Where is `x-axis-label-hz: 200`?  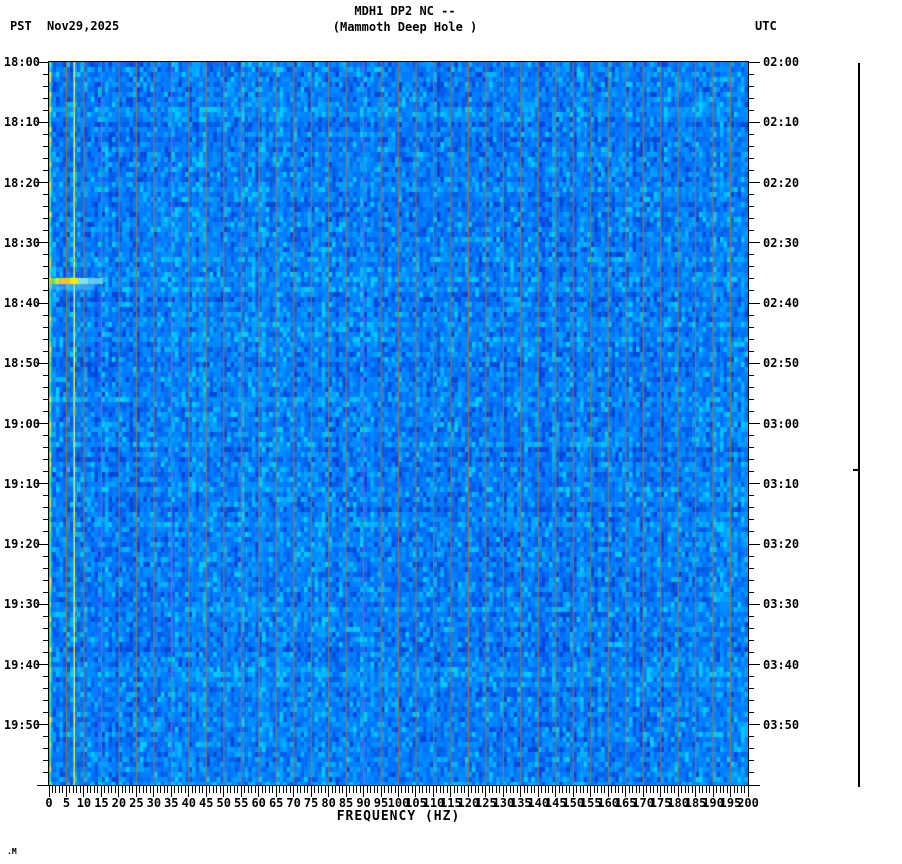
x-axis-label-hz: 200 is located at coordinates (748, 803).